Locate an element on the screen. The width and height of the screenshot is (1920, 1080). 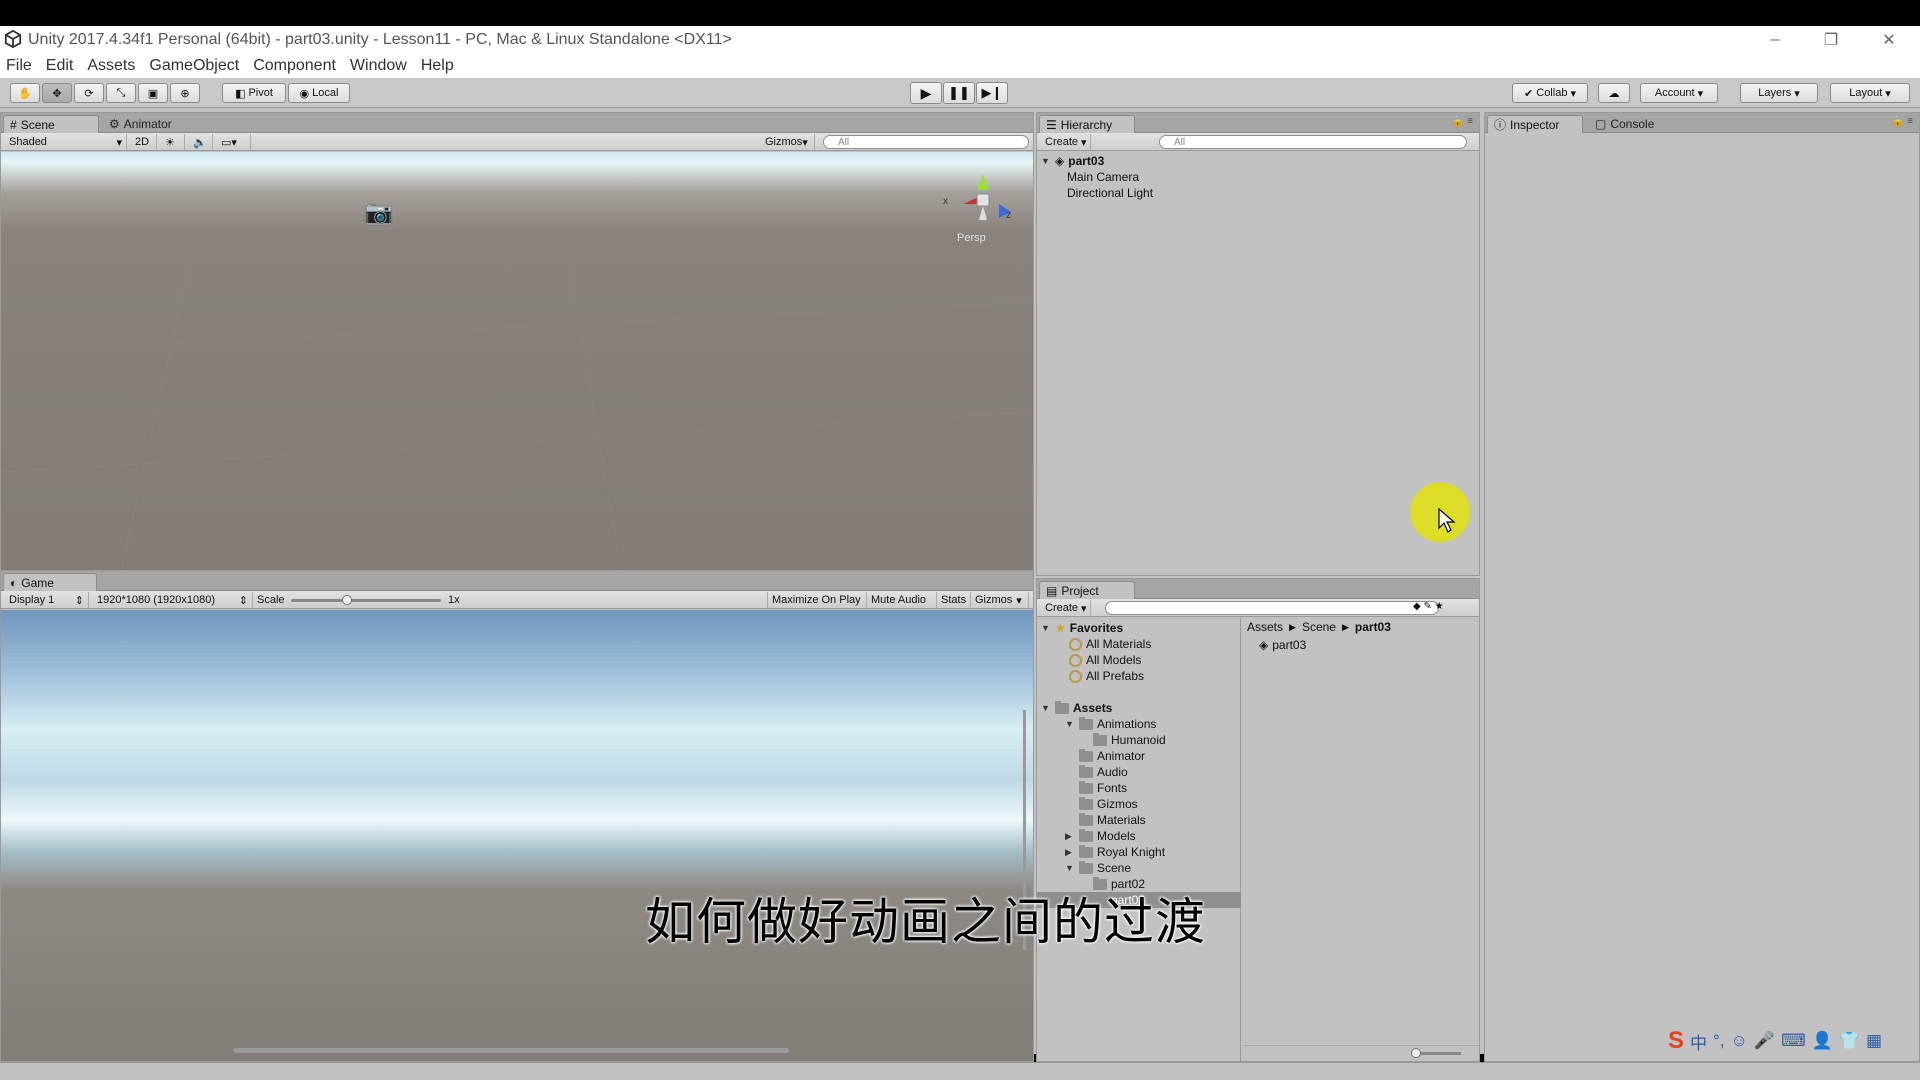
menu-component: Component is located at coordinates (294, 66).